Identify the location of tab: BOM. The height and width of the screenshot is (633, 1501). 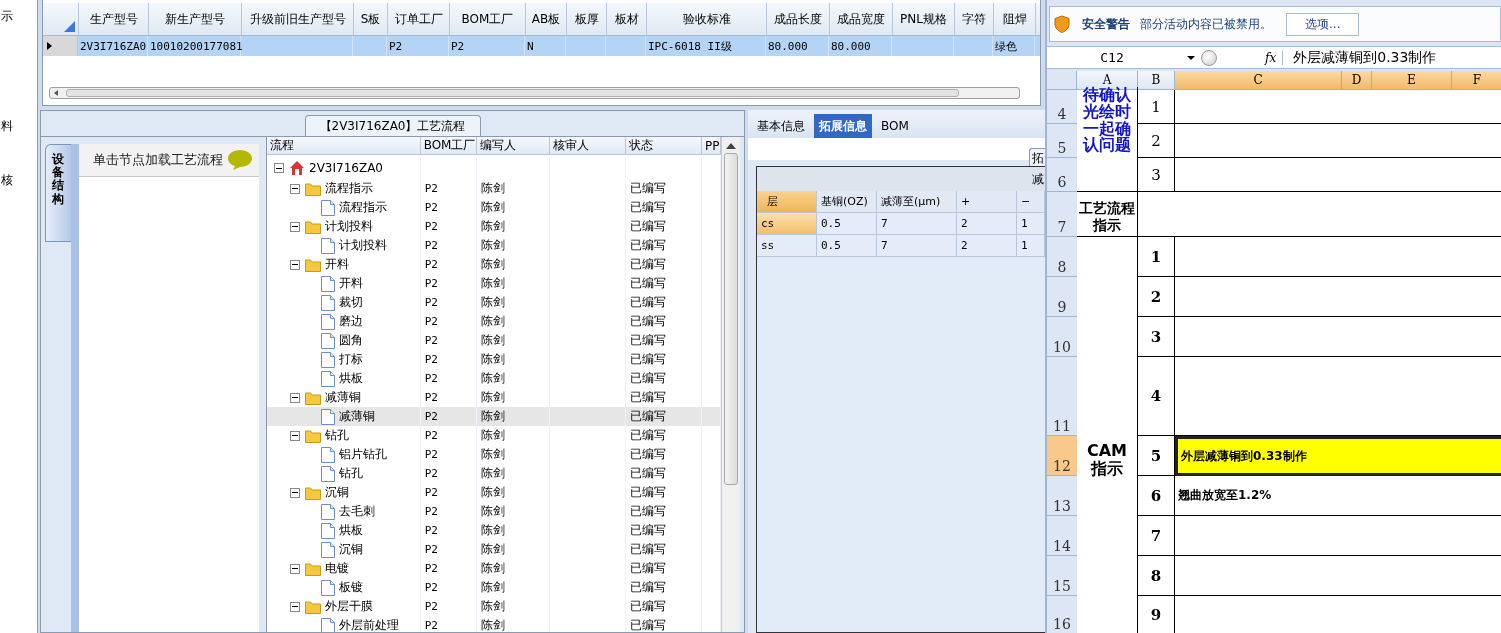
(895, 126).